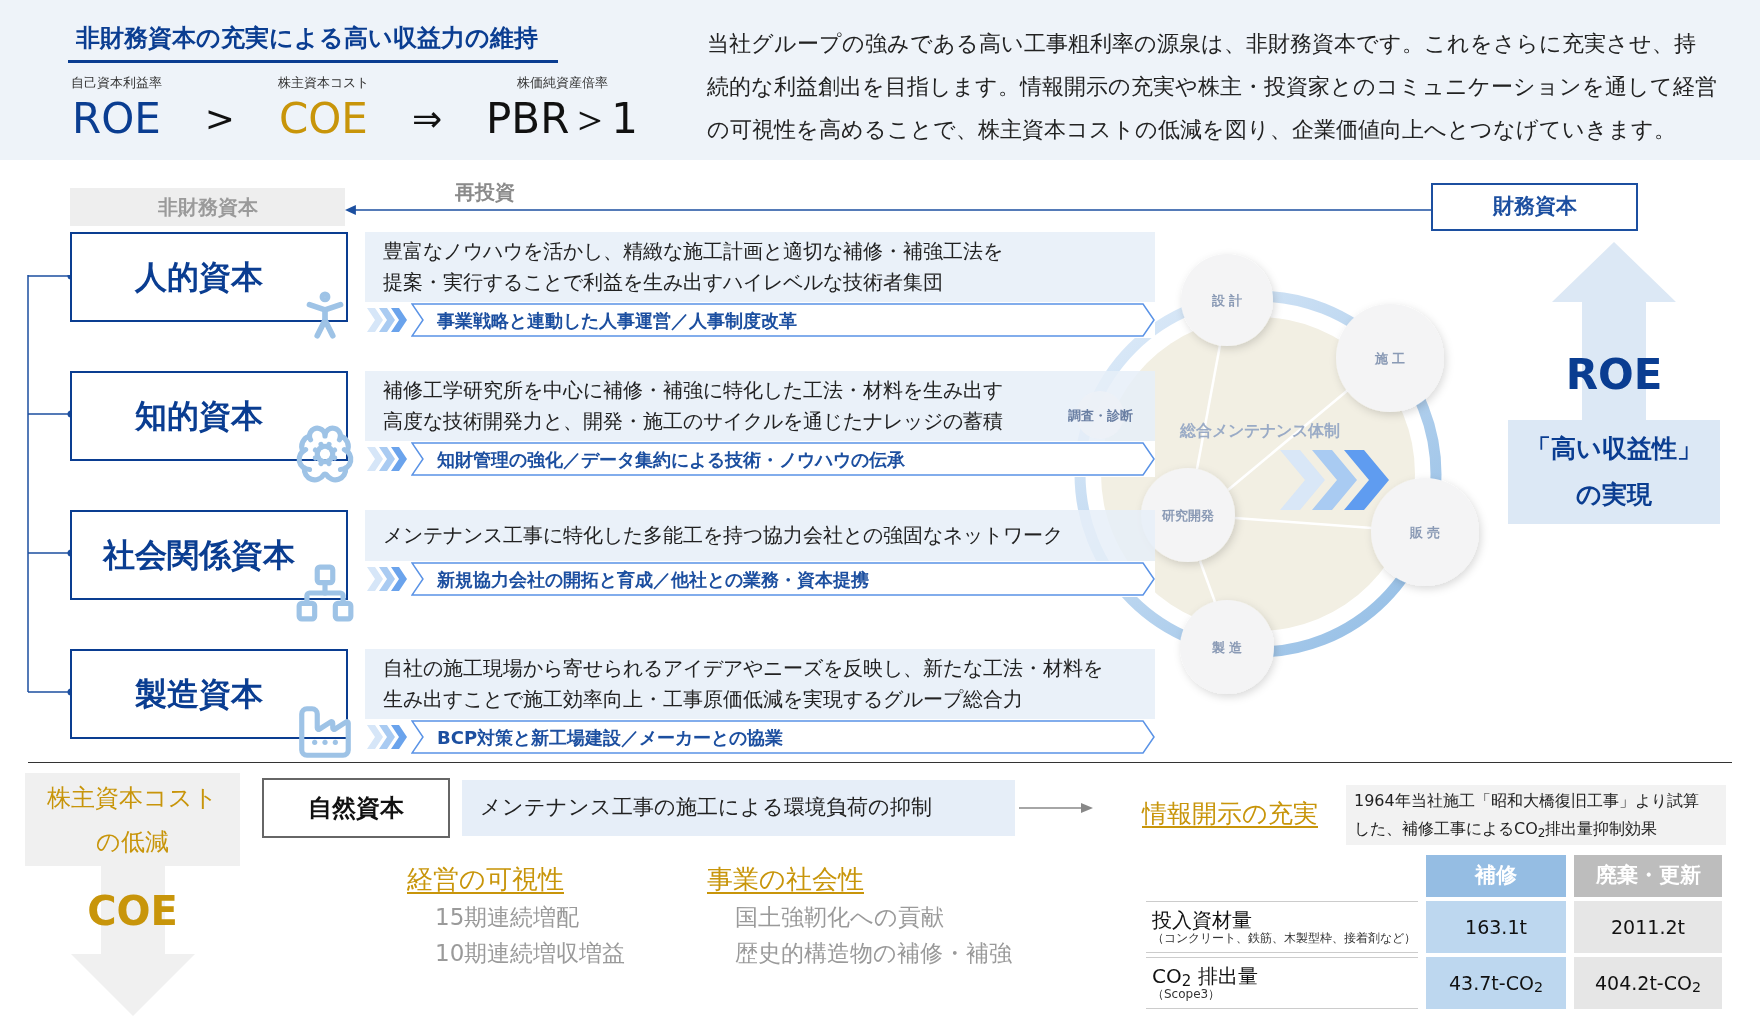 The width and height of the screenshot is (1760, 1030). I want to click on metric-label: 株価純資産倍率, so click(562, 83).